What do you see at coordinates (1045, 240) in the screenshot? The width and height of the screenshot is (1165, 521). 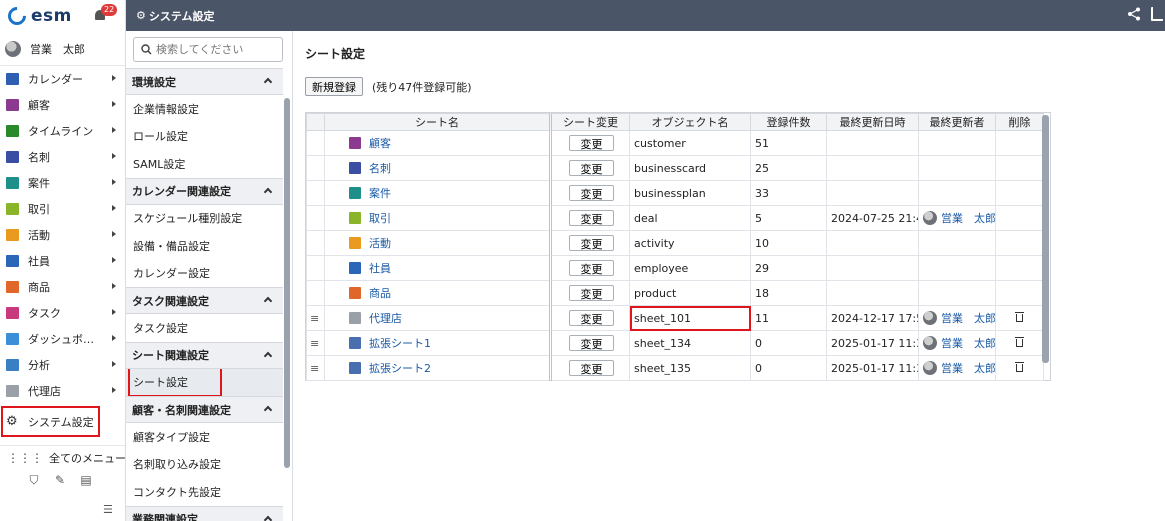 I see `table-scrollbar` at bounding box center [1045, 240].